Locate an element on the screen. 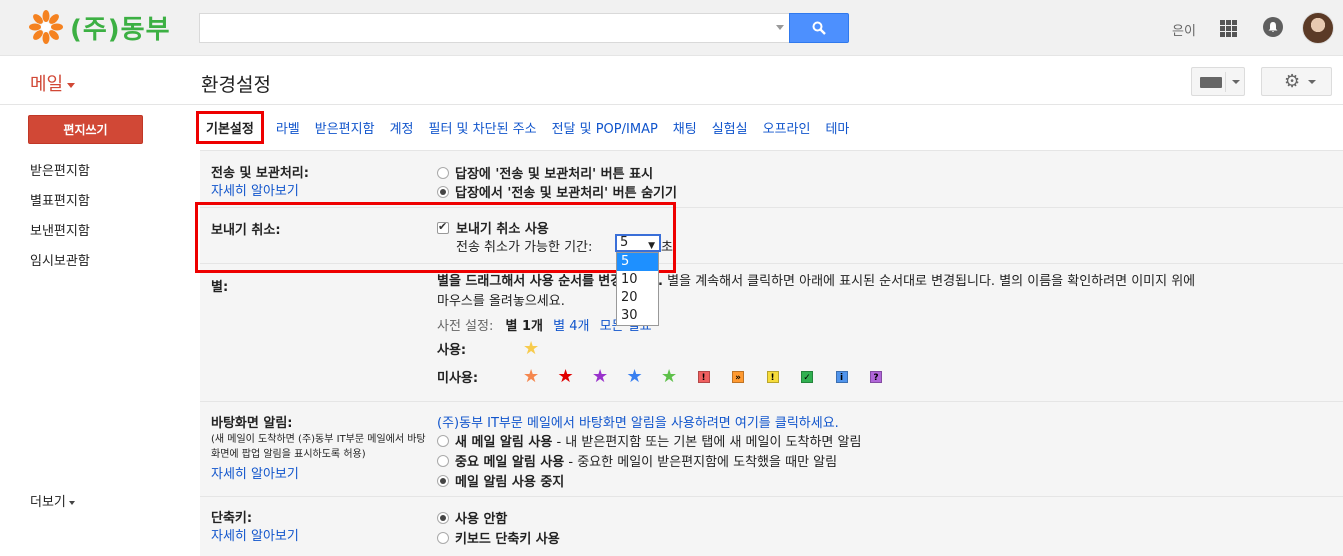  shortcuts-on-radio is located at coordinates (443, 537).